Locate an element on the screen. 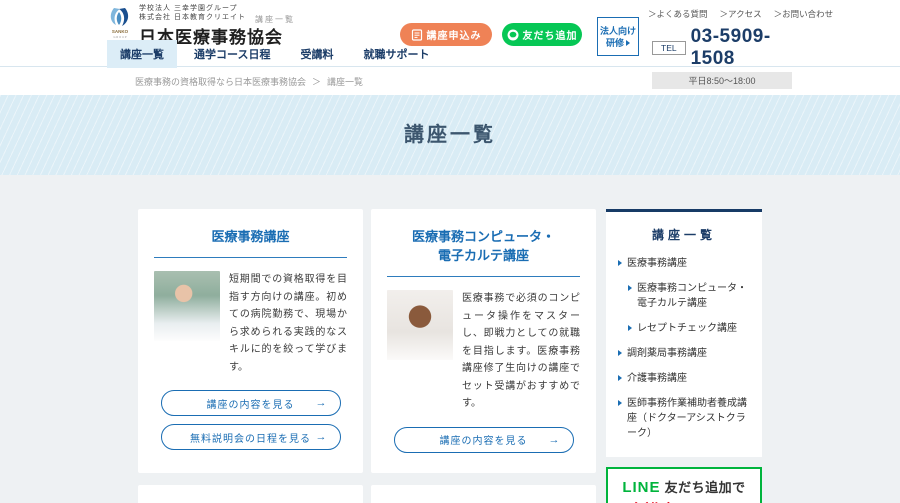  line-banner-line1: LINE 友だち追加で is located at coordinates (684, 487).